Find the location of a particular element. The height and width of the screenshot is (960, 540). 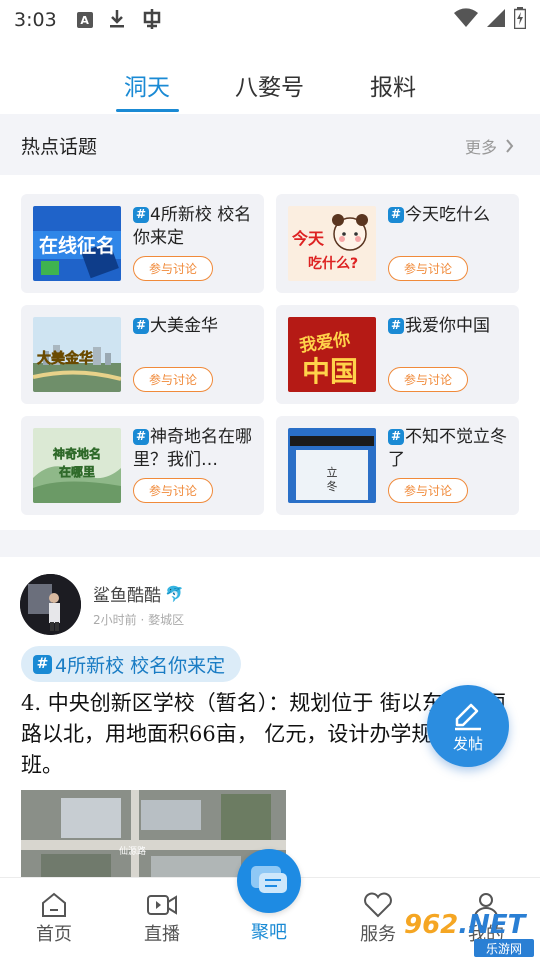

more-link: 更多 is located at coordinates (489, 146).